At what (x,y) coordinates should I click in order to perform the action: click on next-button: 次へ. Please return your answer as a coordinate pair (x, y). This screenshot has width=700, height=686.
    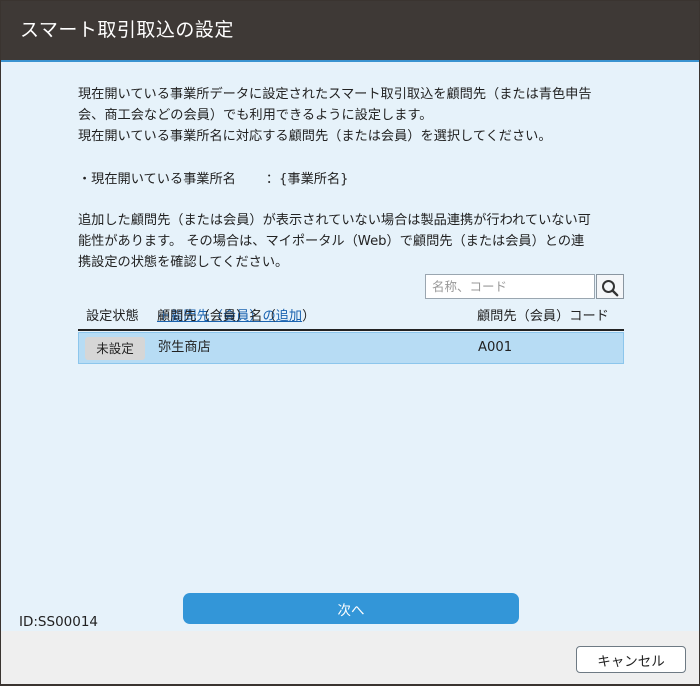
    Looking at the image, I should click on (351, 608).